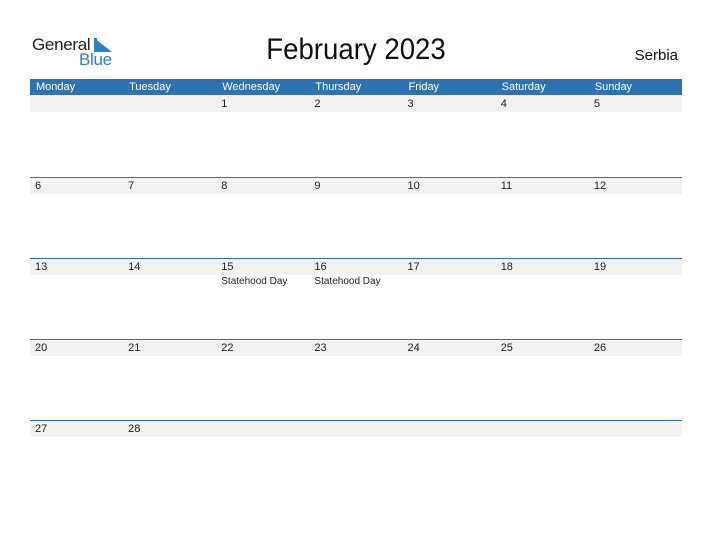 Image resolution: width=712 pixels, height=550 pixels. Describe the element at coordinates (262, 218) in the screenshot. I see `day-cell: 8` at that location.